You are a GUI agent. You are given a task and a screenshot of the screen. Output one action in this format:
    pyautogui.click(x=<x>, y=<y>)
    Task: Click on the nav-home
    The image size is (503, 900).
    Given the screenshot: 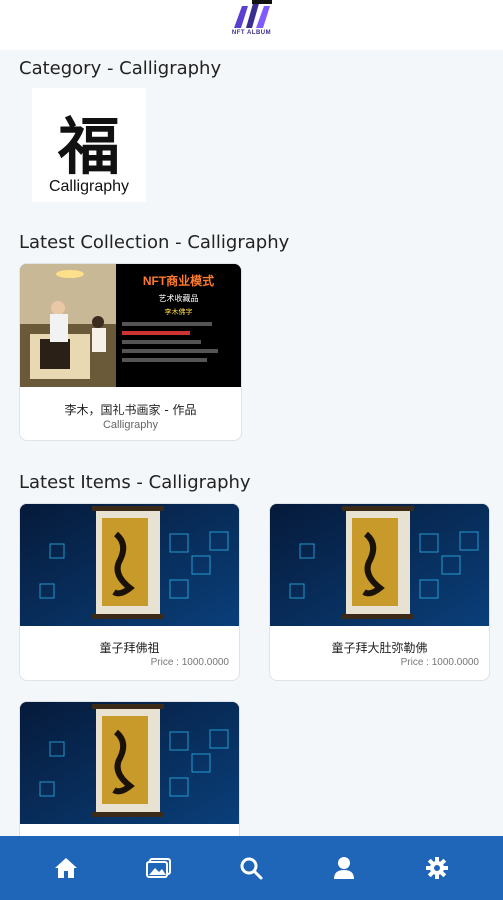 What is the action you would take?
    pyautogui.click(x=66, y=868)
    